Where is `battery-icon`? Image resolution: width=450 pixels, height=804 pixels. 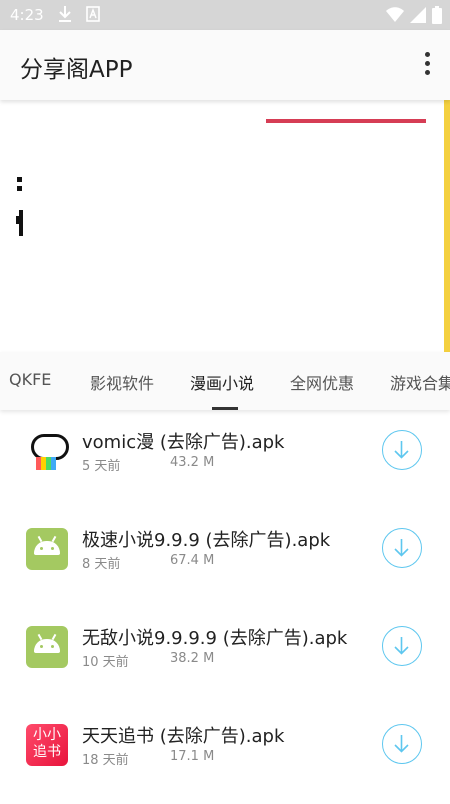
battery-icon is located at coordinates (437, 17).